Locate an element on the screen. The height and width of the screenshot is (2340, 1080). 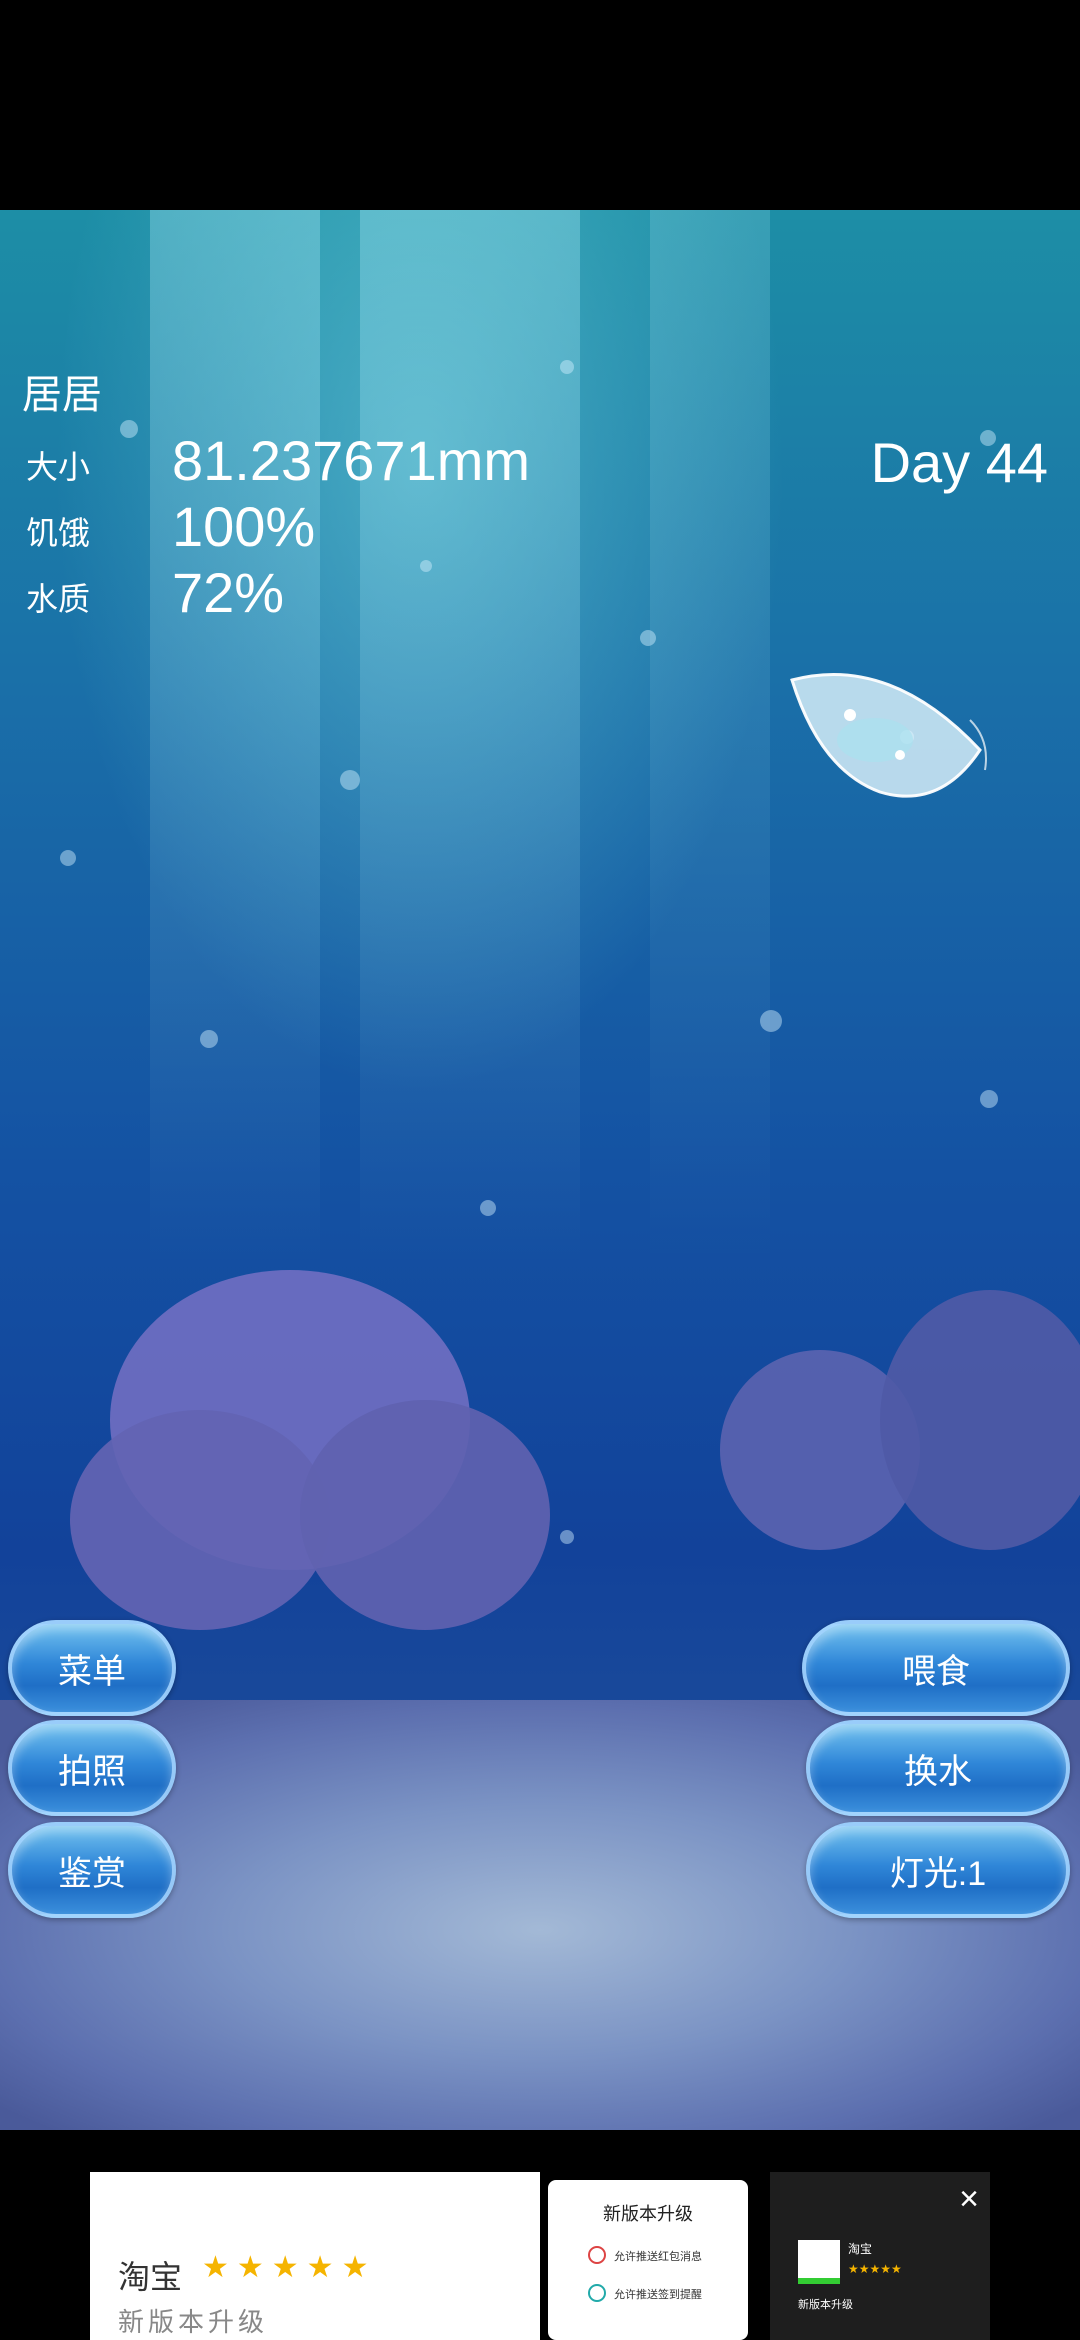
status-bar-area is located at coordinates (540, 105).